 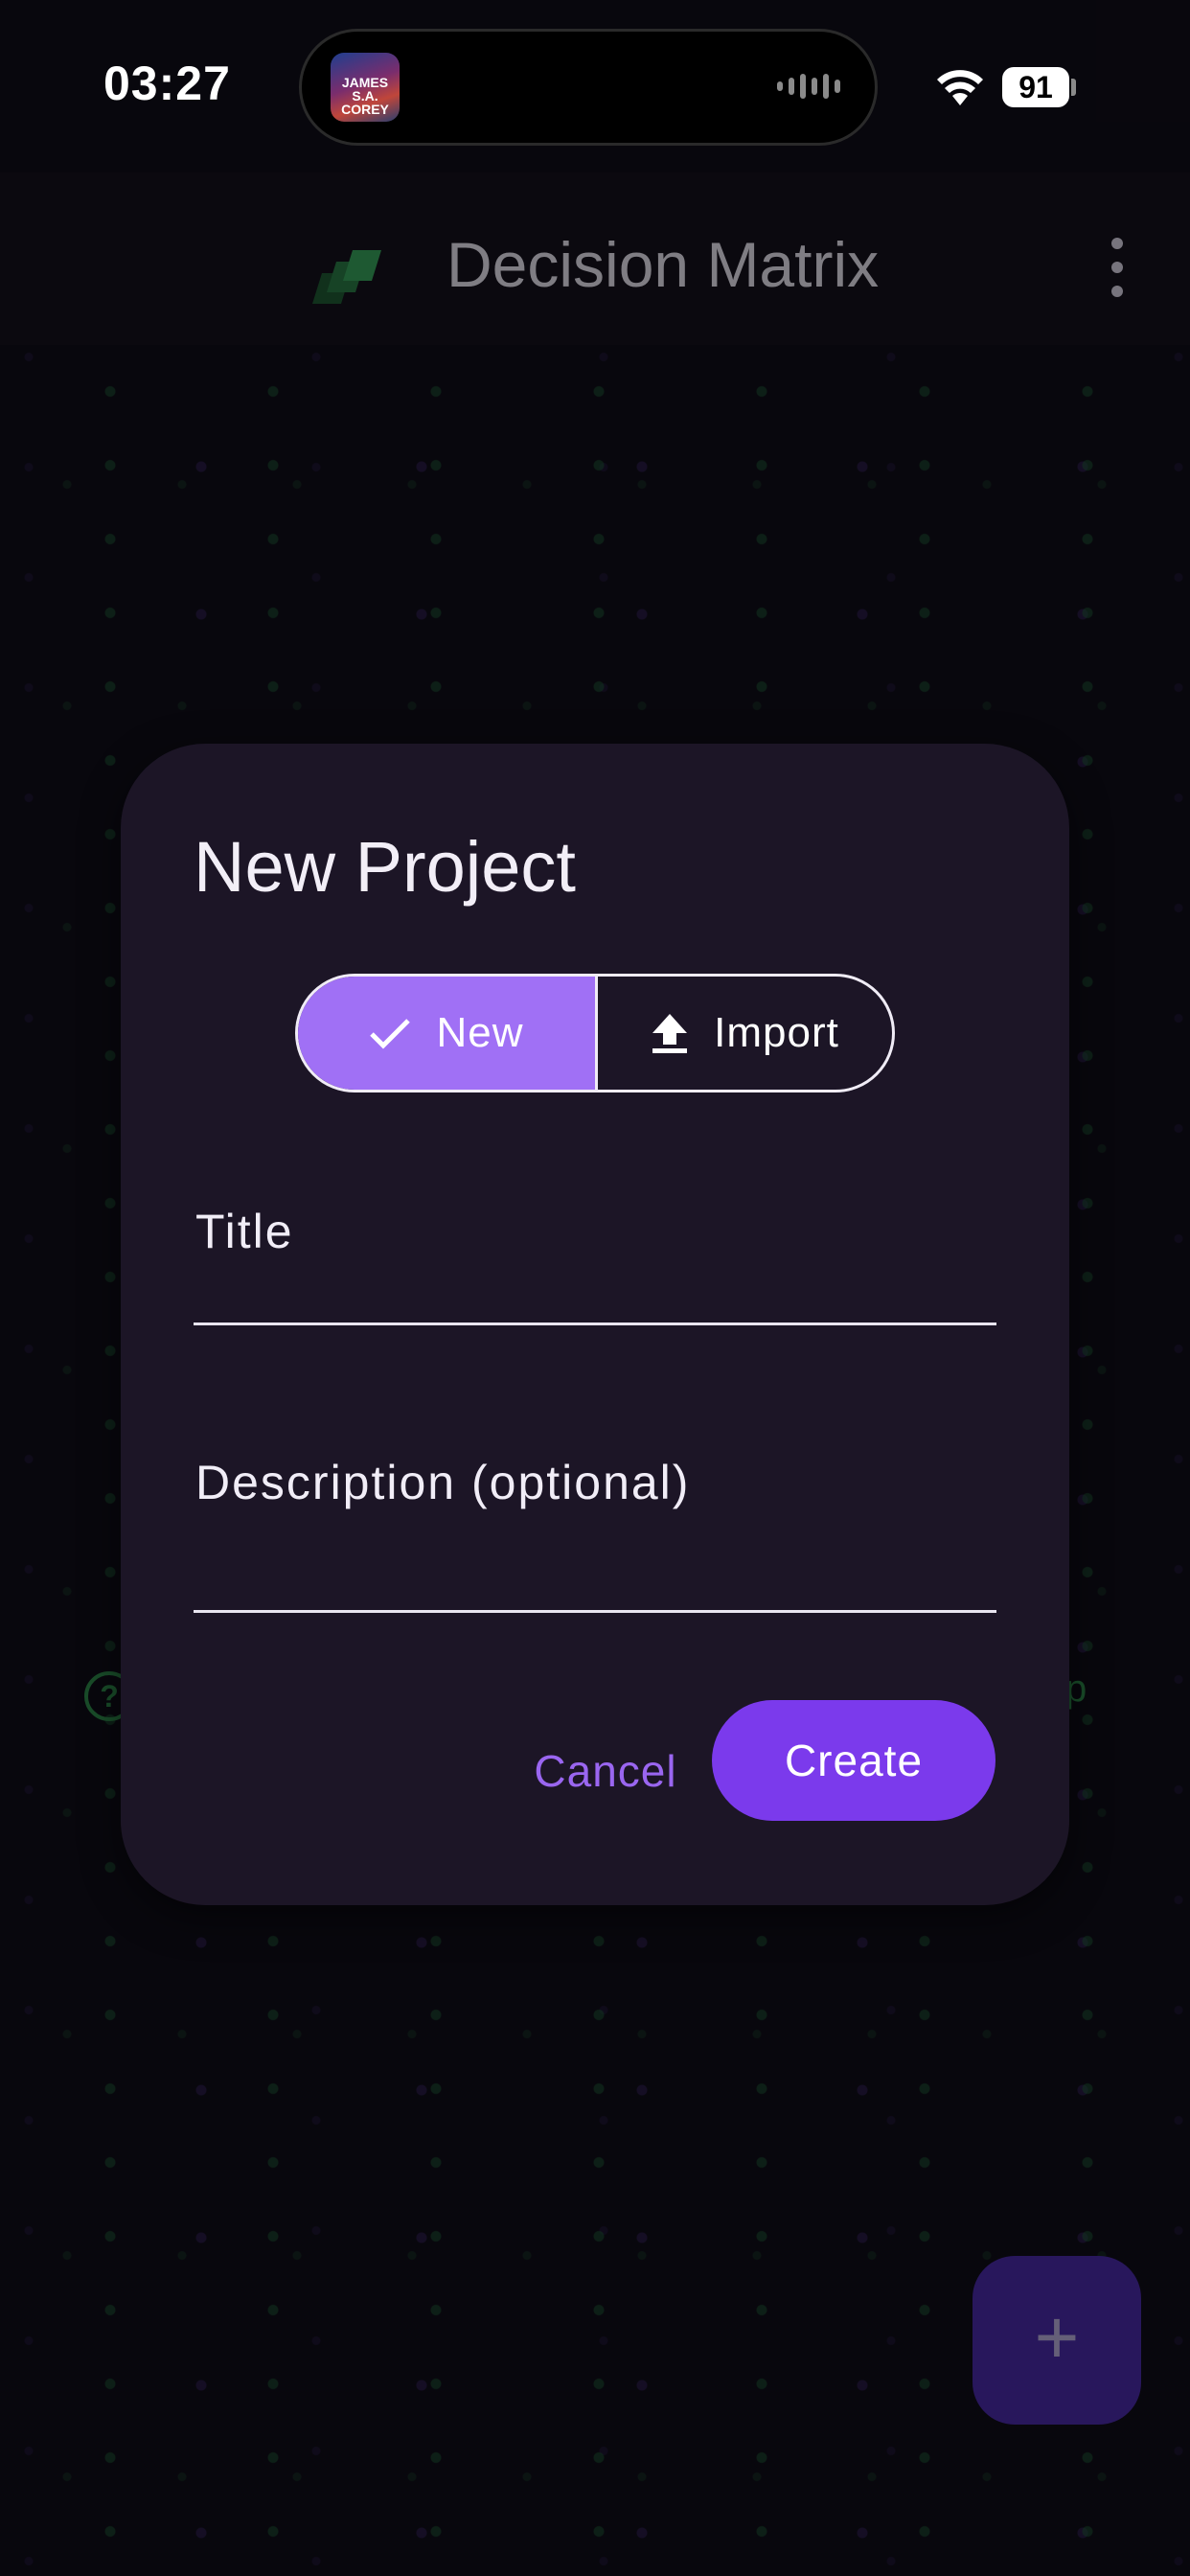 What do you see at coordinates (167, 83) in the screenshot?
I see `status-time: 03:27` at bounding box center [167, 83].